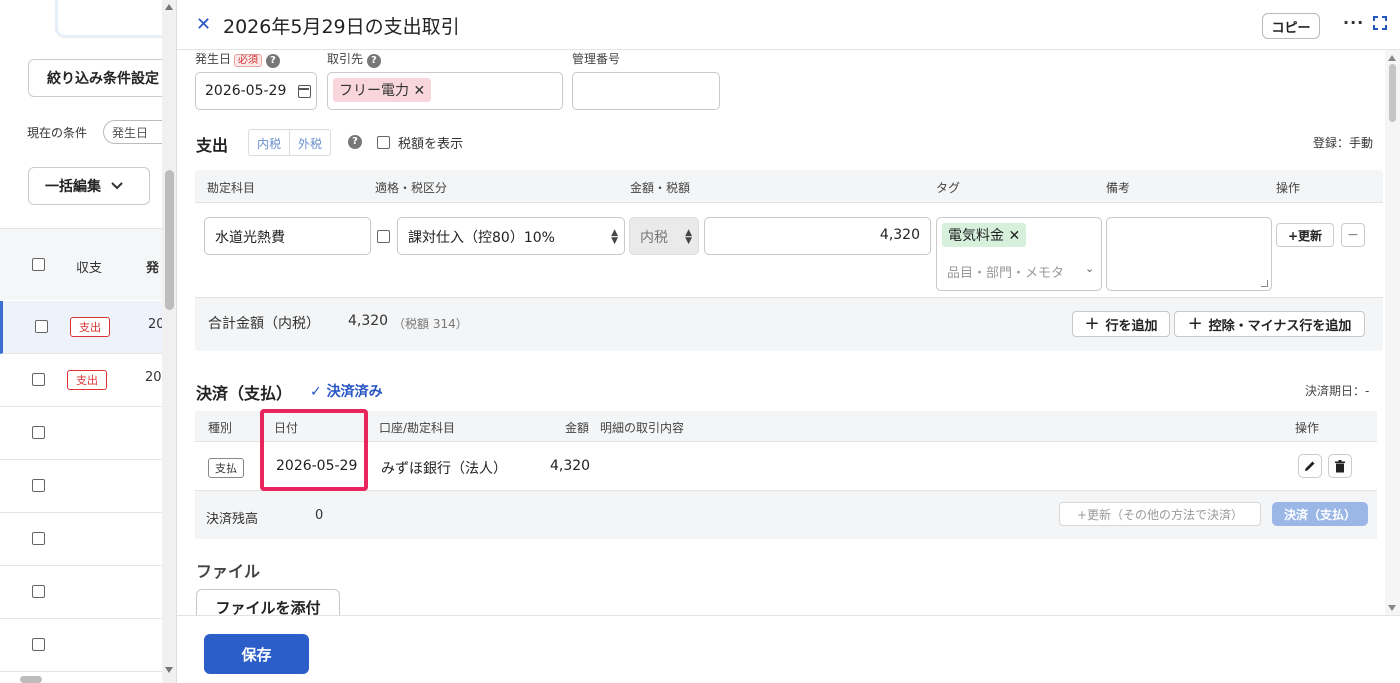  I want to click on remove-row-button: −, so click(1353, 235).